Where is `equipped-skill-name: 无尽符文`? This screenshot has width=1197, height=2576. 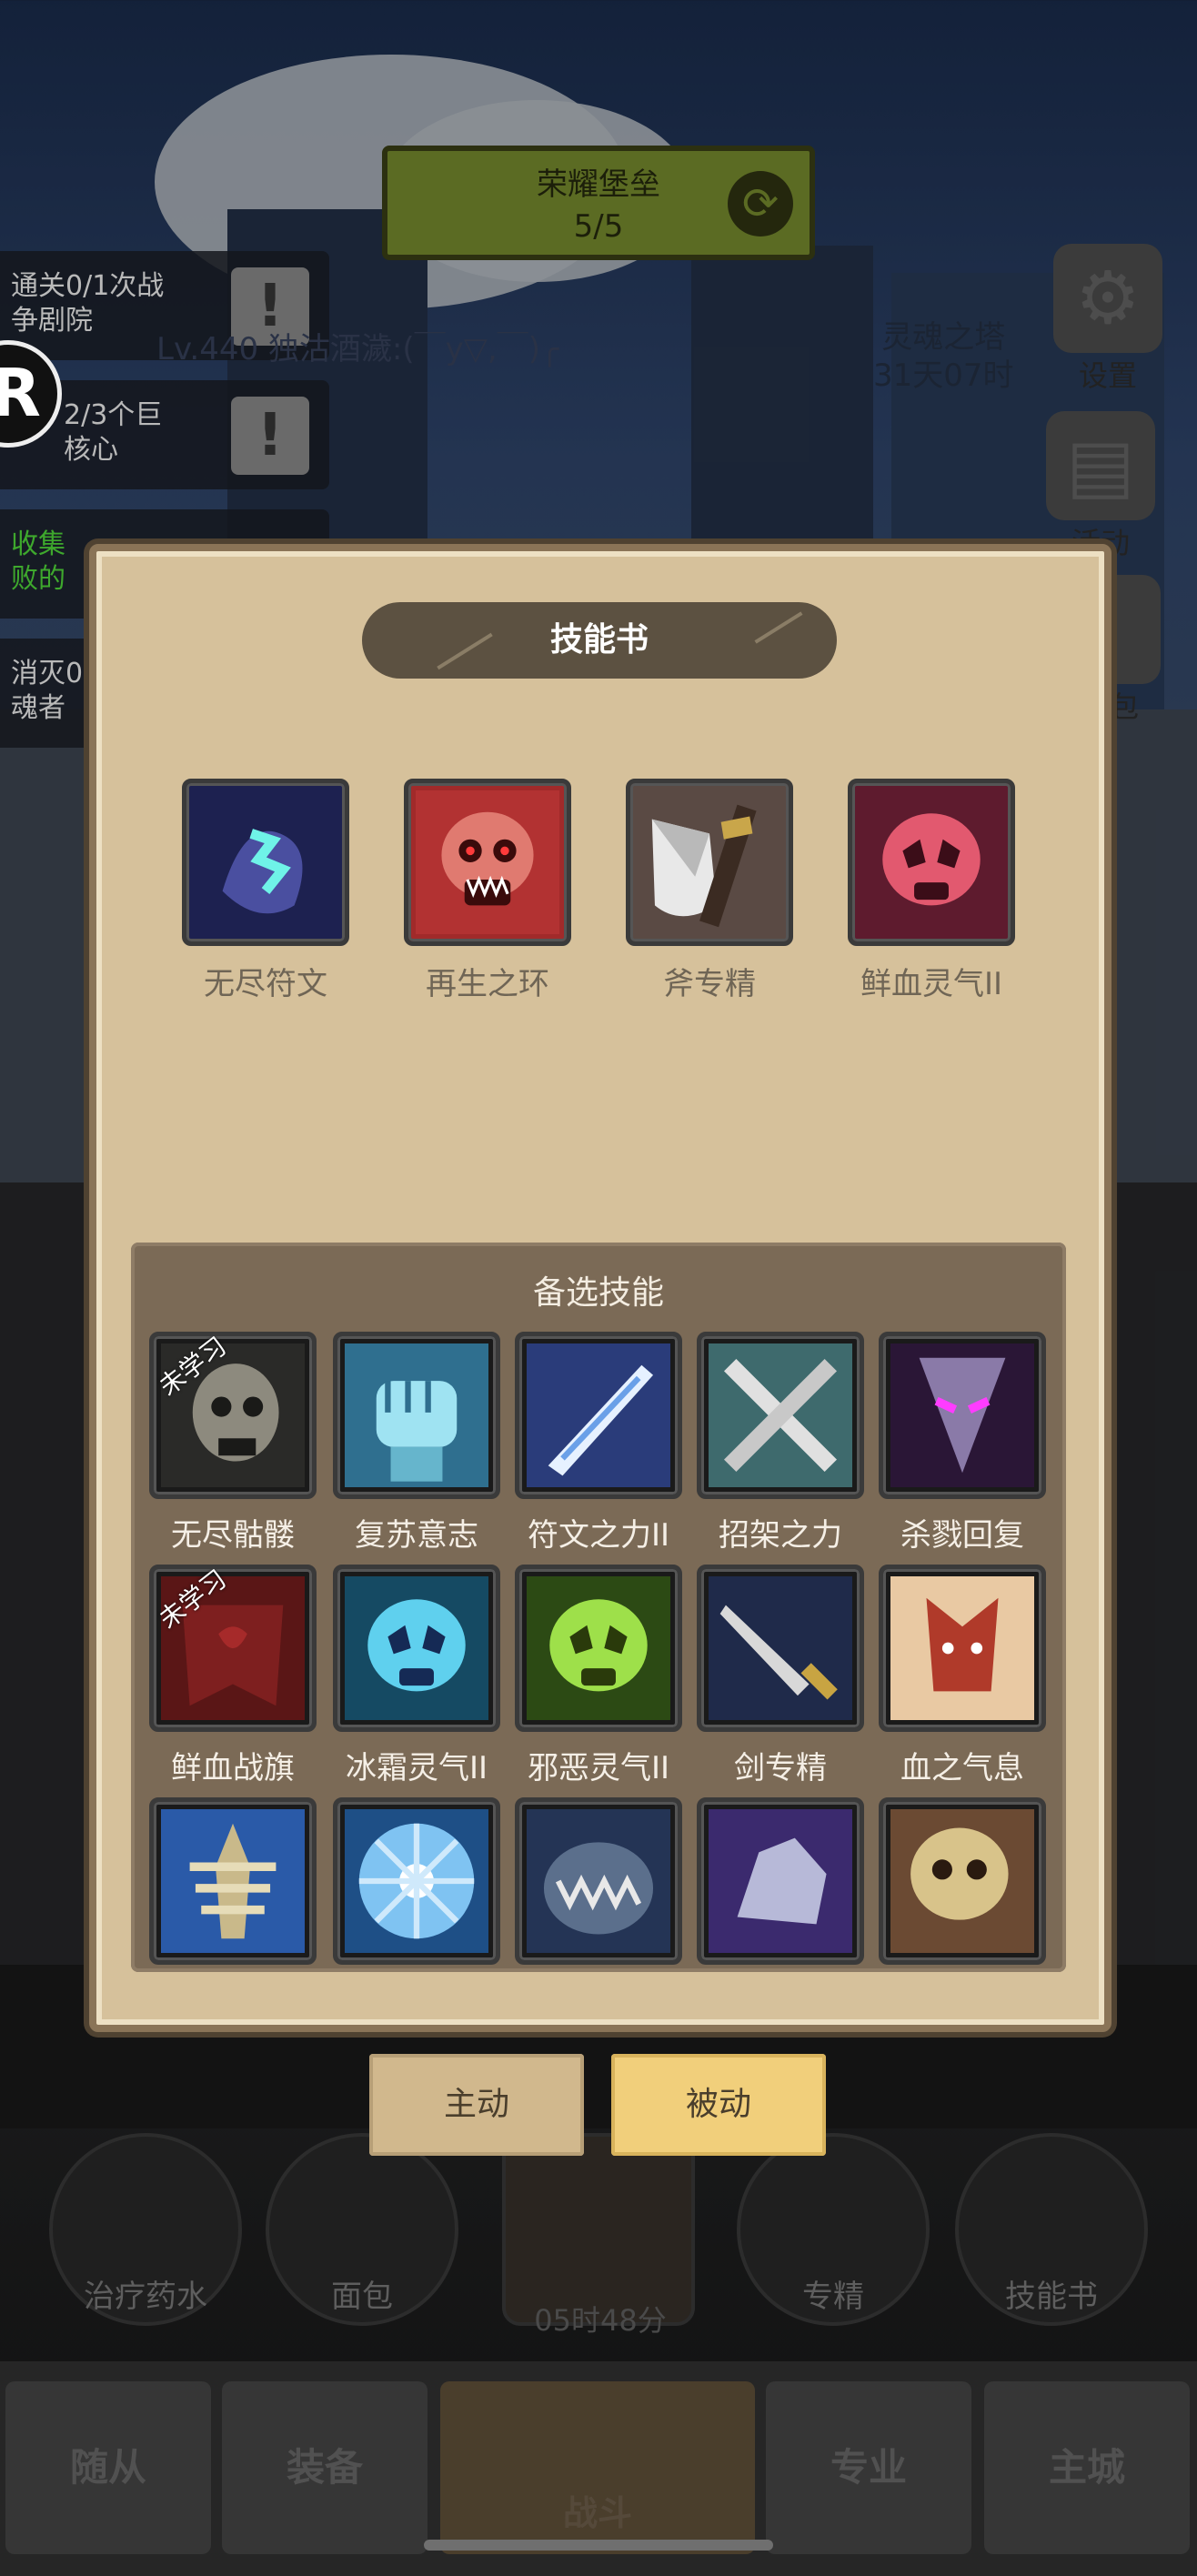
equipped-skill-name: 无尽符文 is located at coordinates (265, 984).